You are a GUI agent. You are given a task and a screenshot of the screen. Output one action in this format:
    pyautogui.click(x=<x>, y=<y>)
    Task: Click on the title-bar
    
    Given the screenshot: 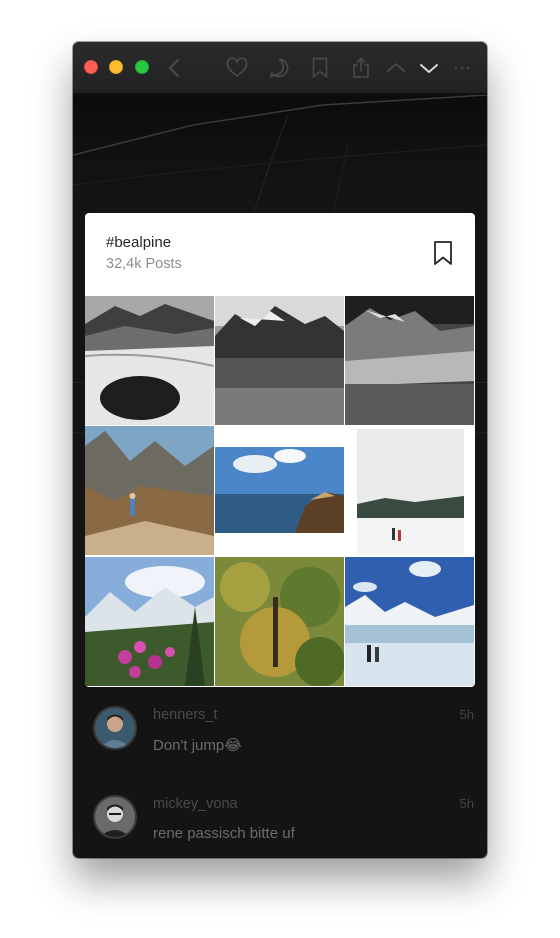 What is the action you would take?
    pyautogui.click(x=280, y=68)
    